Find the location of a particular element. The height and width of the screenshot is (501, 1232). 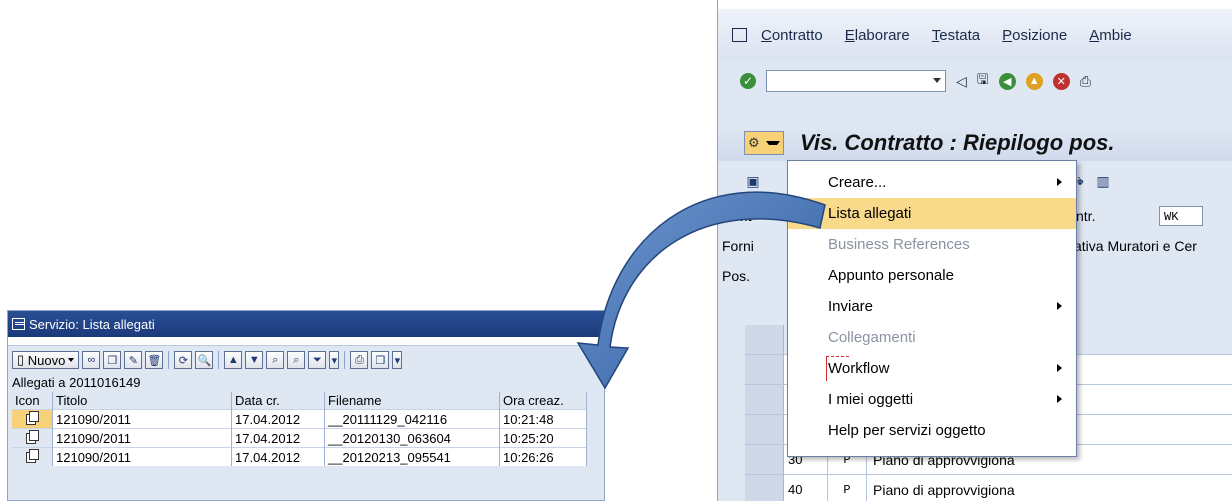

services-for-object-button: ⚙ is located at coordinates (764, 143).